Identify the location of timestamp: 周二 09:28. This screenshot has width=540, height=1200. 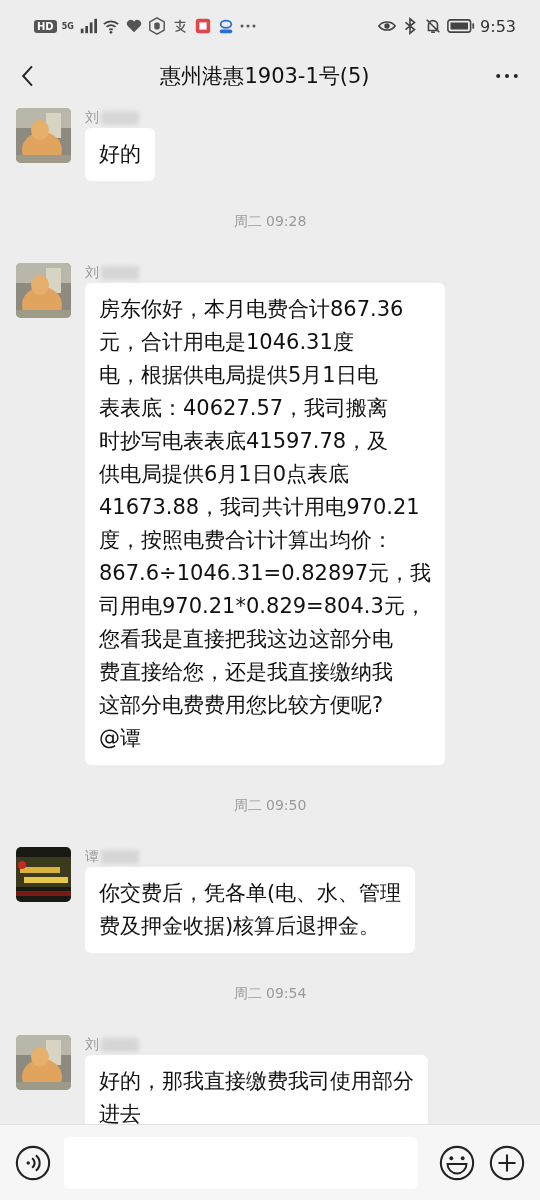
(270, 221).